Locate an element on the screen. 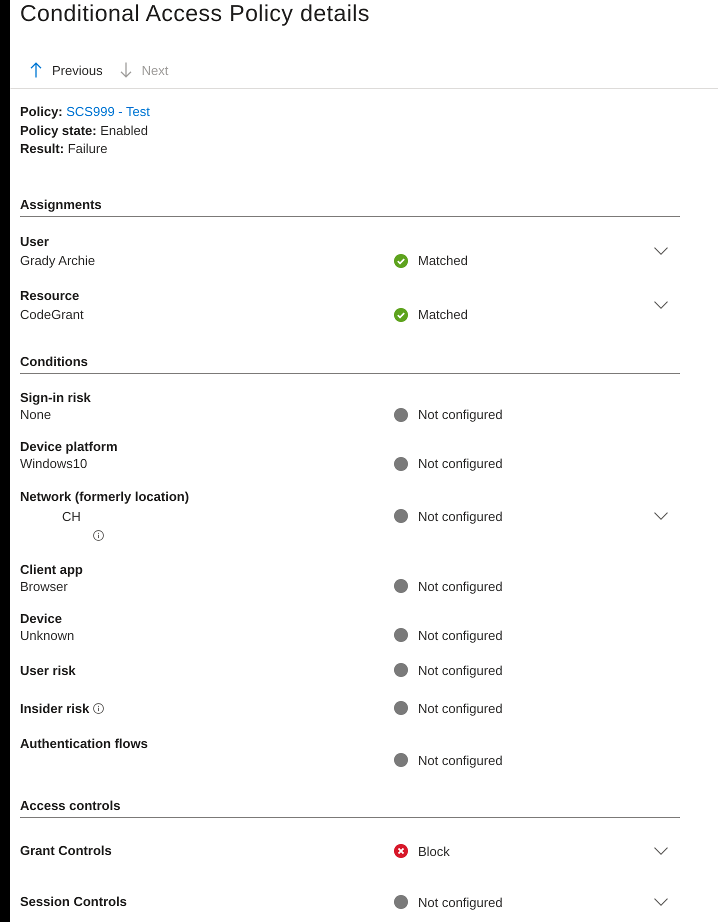 The width and height of the screenshot is (718, 922). condition-label: Session Controls is located at coordinates (73, 902).